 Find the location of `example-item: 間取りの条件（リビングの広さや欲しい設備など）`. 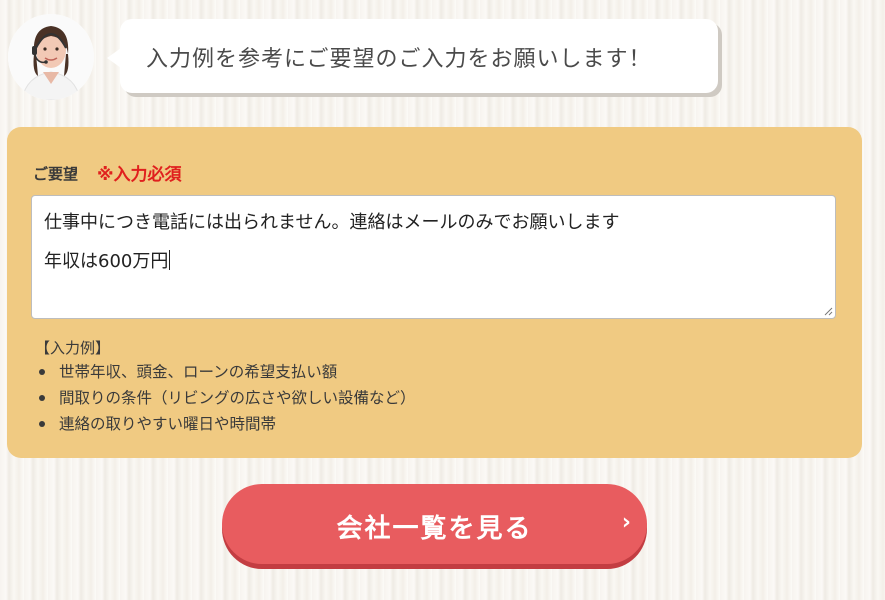

example-item: 間取りの条件（リビングの広さや欲しい設備など） is located at coordinates (226, 398).